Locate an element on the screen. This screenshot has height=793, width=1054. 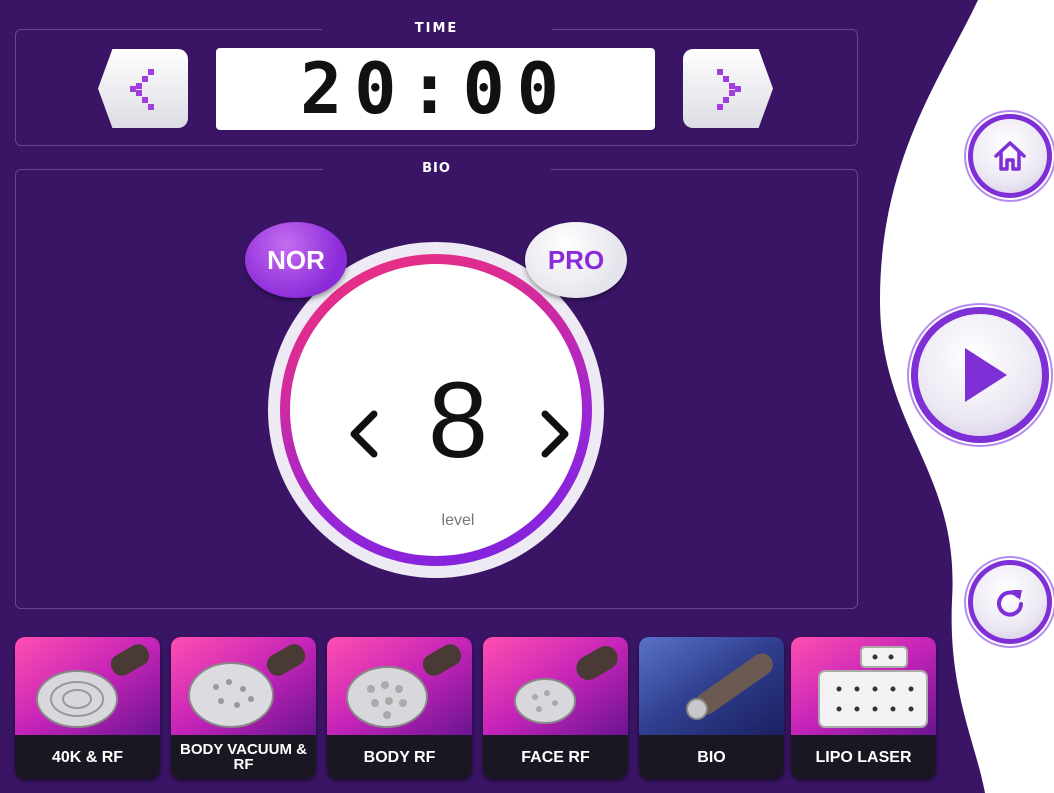
time-panel-title: TIME is located at coordinates (436, 28).